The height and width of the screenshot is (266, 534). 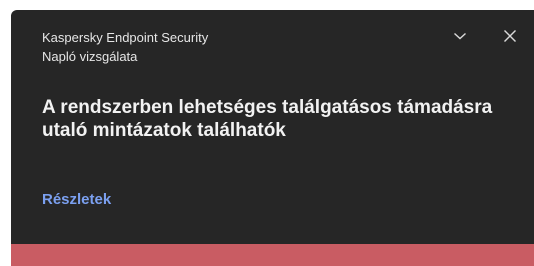 I want to click on app-name: Kaspersky Endpoint Security, so click(x=125, y=37).